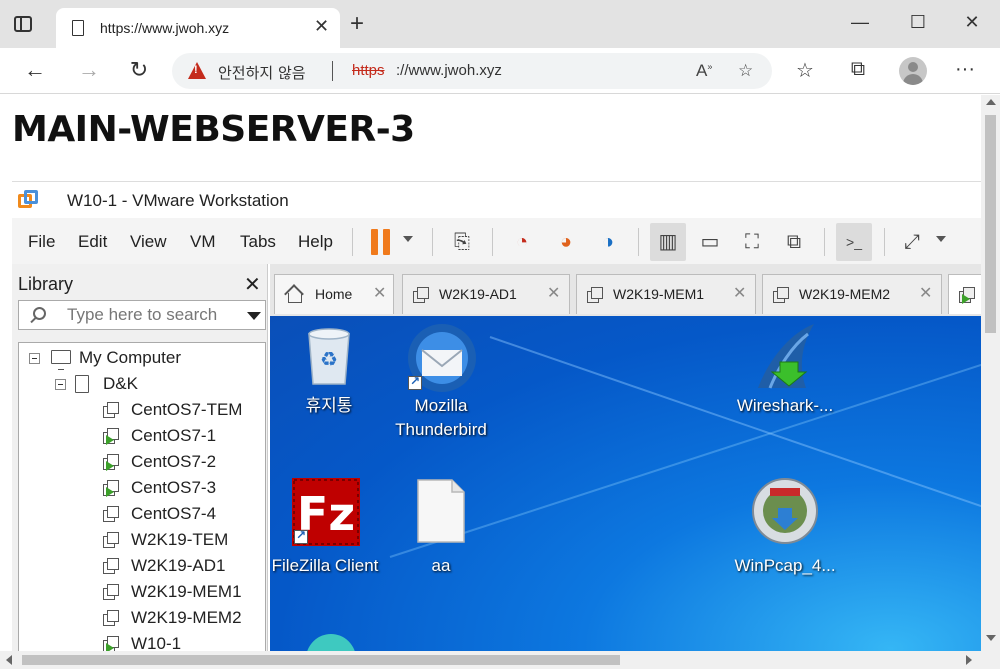 Image resolution: width=1000 pixels, height=669 pixels. Describe the element at coordinates (500, 24) in the screenshot. I see `browser-tabstrip: https://www.jwoh.xyz ✕ + — ☐ ✕` at that location.